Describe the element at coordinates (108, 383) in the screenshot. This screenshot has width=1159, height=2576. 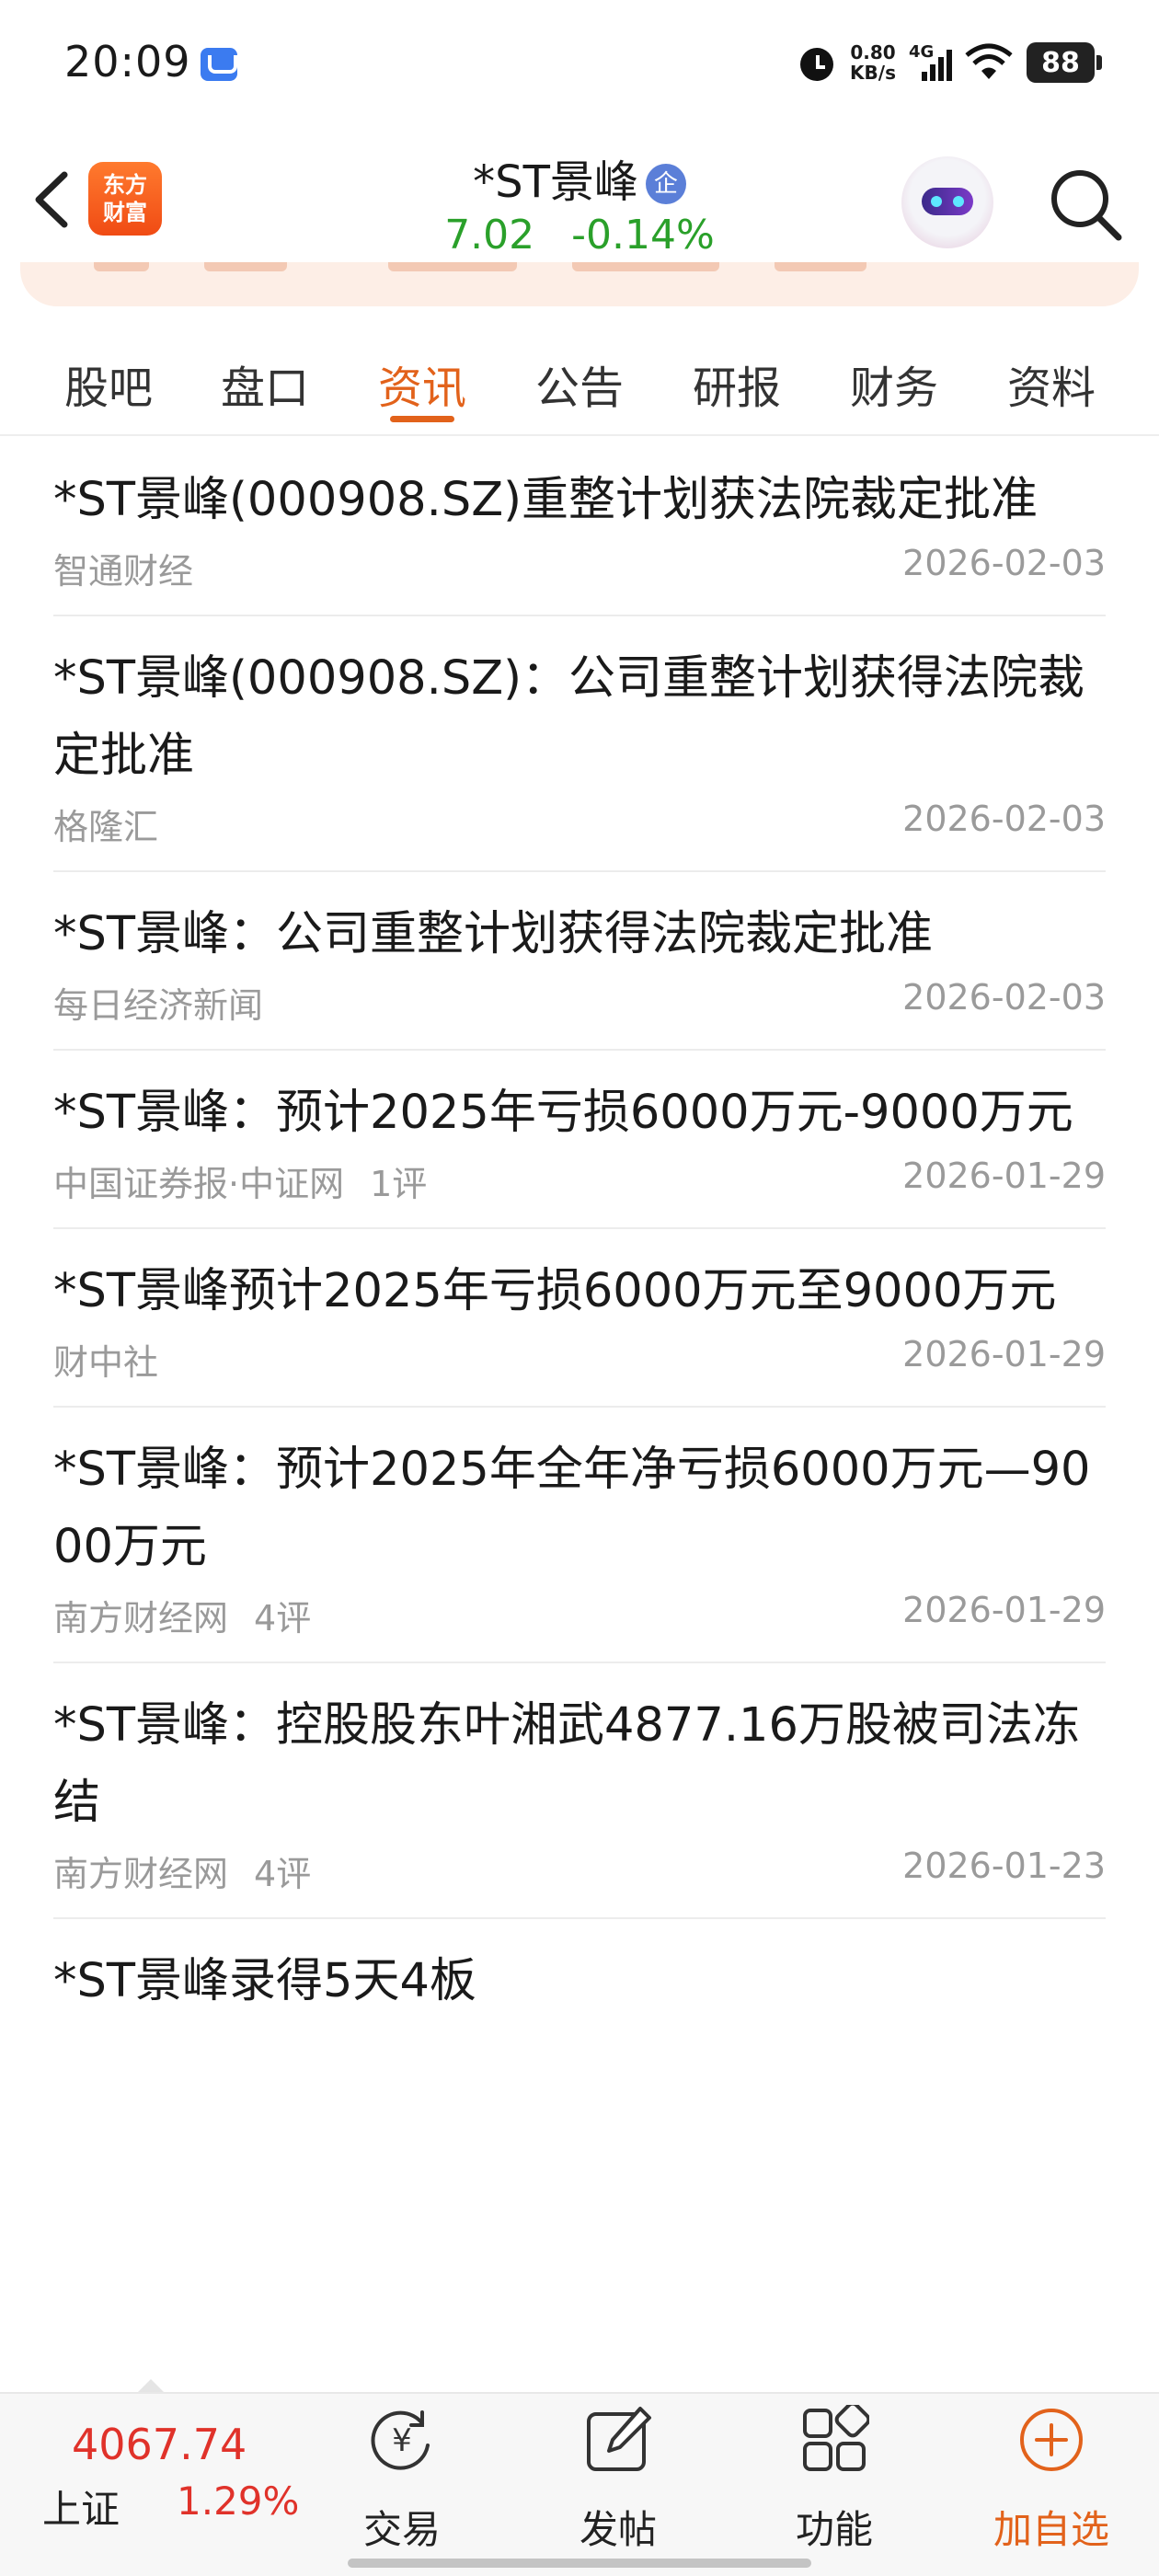
I see `tab-guba: 股吧` at that location.